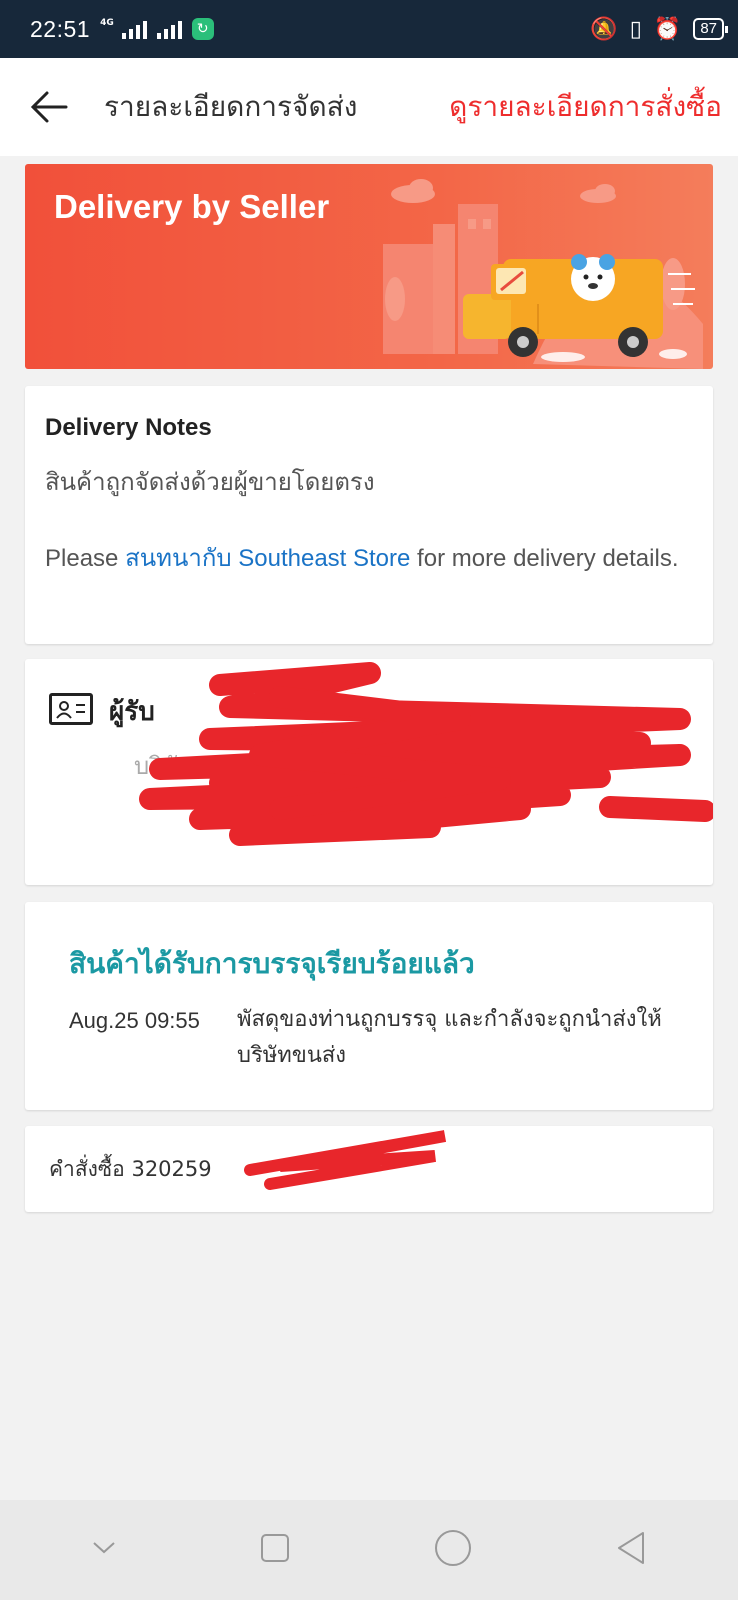 The height and width of the screenshot is (1600, 738). Describe the element at coordinates (202, 29) in the screenshot. I see `app-notification-icon: ↻` at that location.